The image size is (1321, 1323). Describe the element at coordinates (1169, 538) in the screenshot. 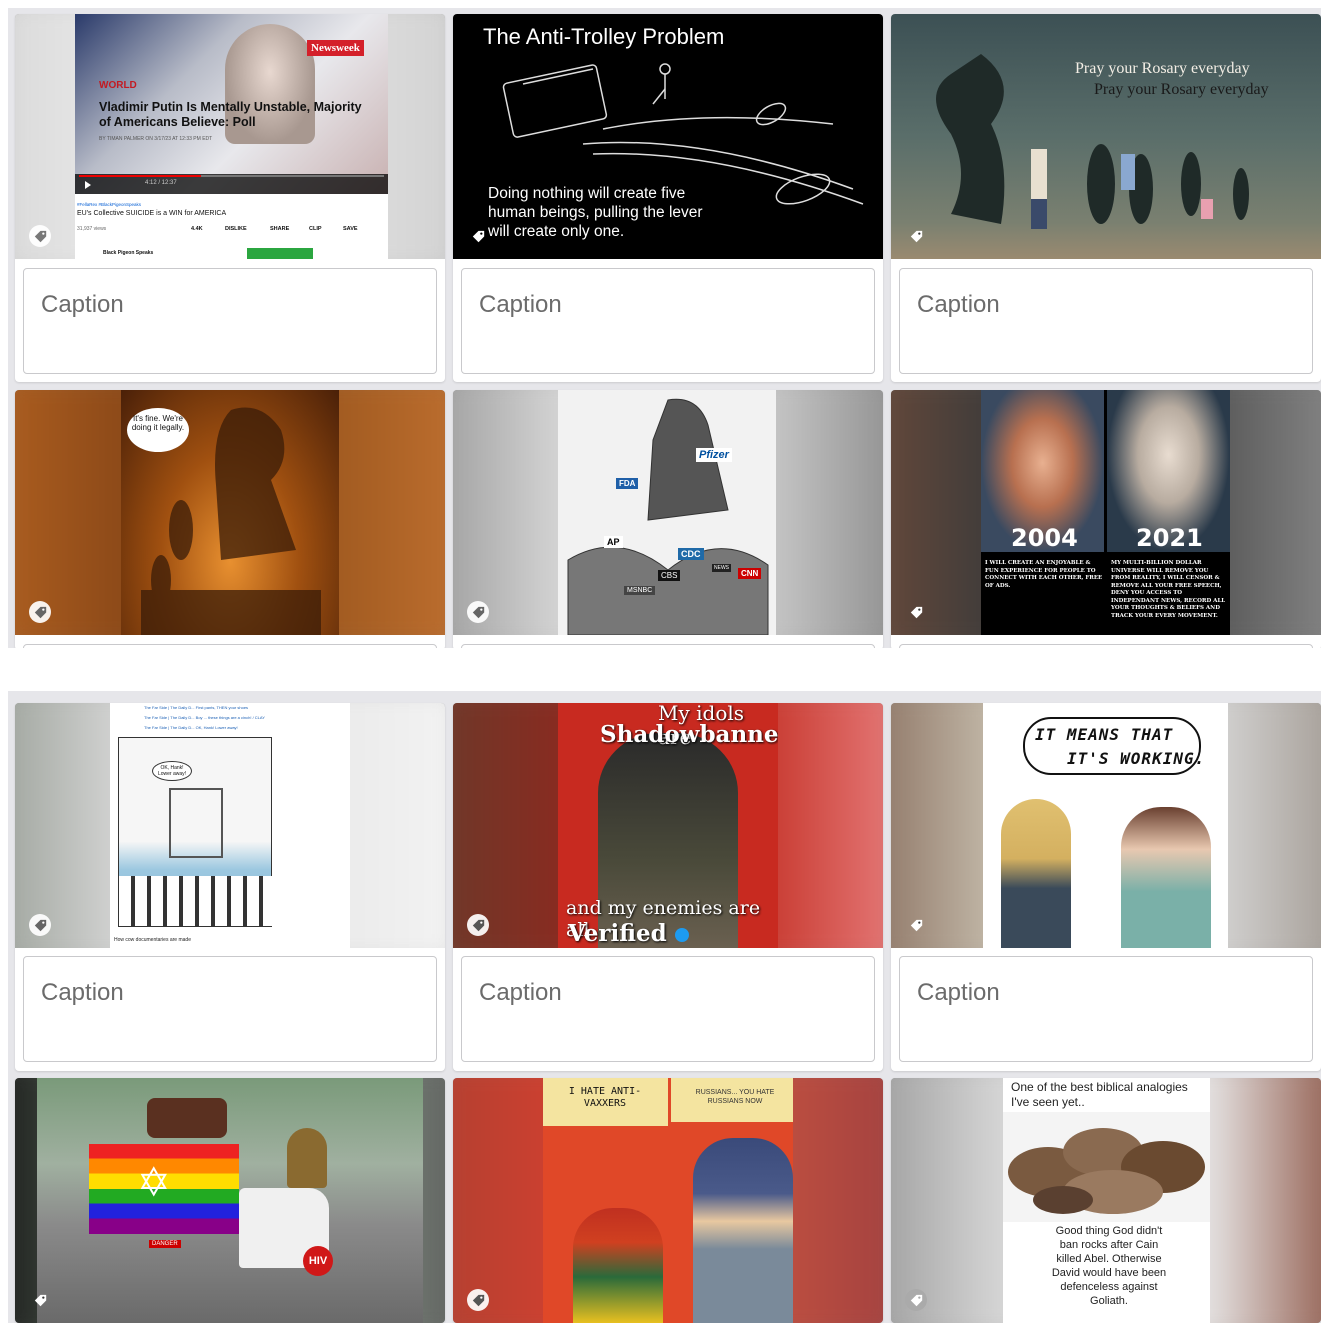

I see `year-2021: 2021` at that location.